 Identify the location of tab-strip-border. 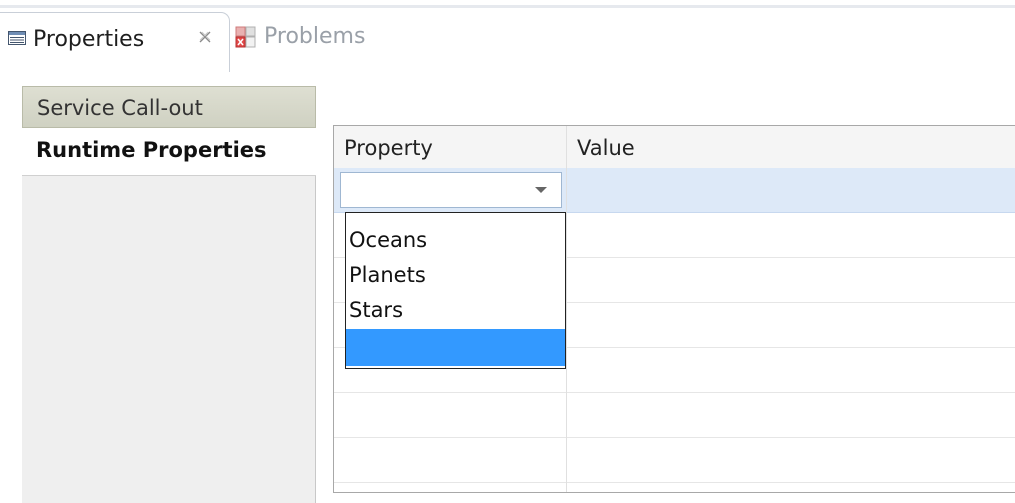
(507, 6).